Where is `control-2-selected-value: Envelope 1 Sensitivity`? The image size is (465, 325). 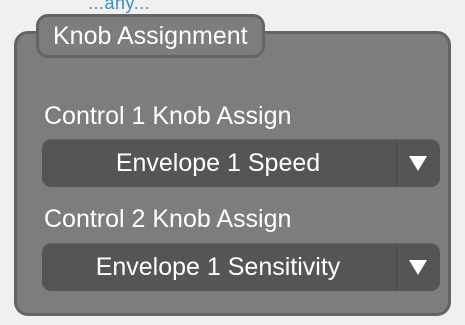 control-2-selected-value: Envelope 1 Sensitivity is located at coordinates (218, 267).